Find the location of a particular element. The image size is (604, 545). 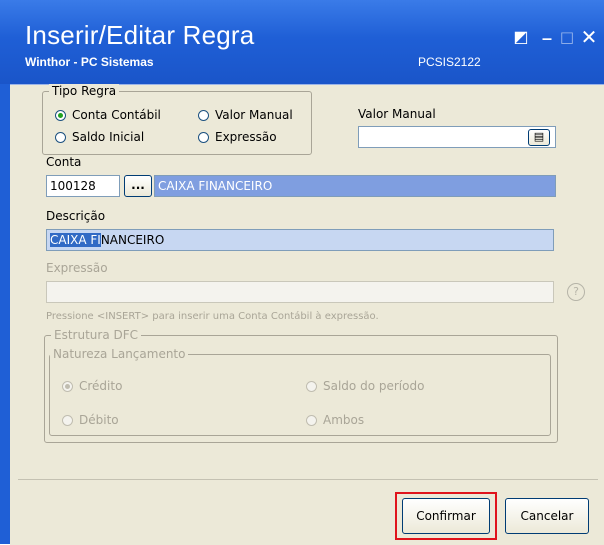

radio-label: Débito is located at coordinates (99, 420).